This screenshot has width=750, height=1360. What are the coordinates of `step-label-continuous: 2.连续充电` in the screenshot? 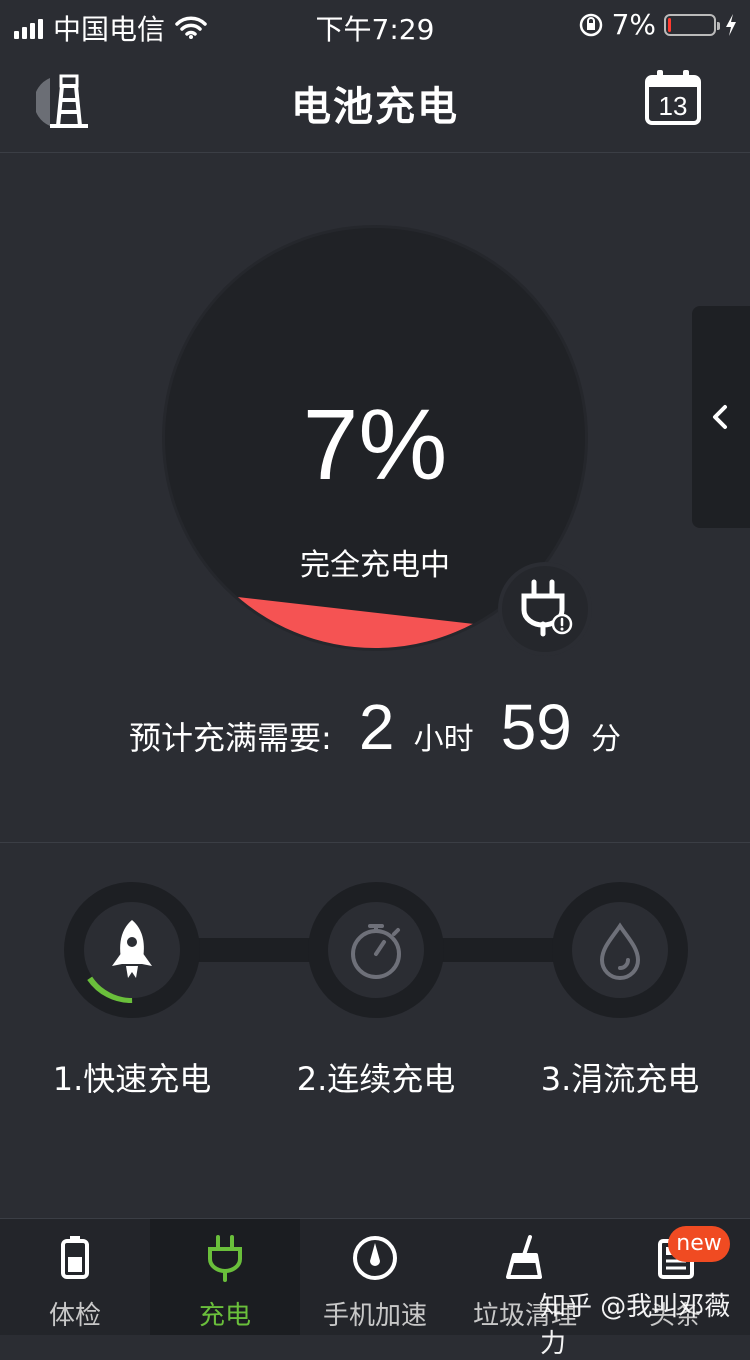 It's located at (376, 1079).